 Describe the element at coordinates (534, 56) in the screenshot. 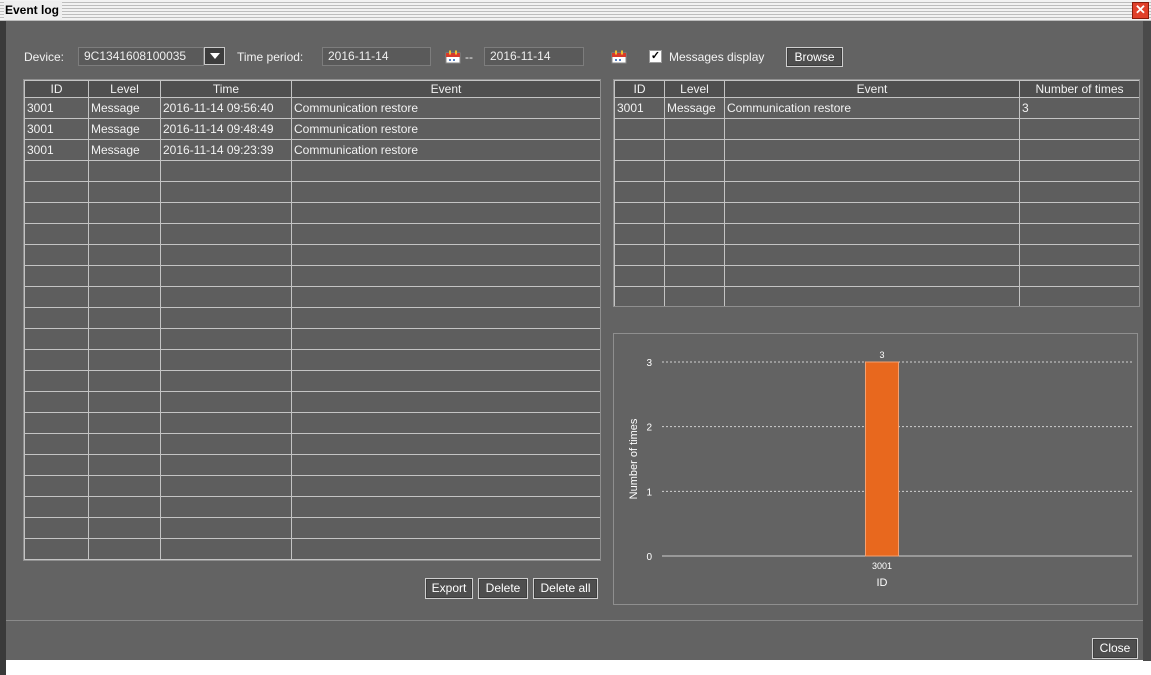

I see `date-to-input: 2016-11-14` at that location.